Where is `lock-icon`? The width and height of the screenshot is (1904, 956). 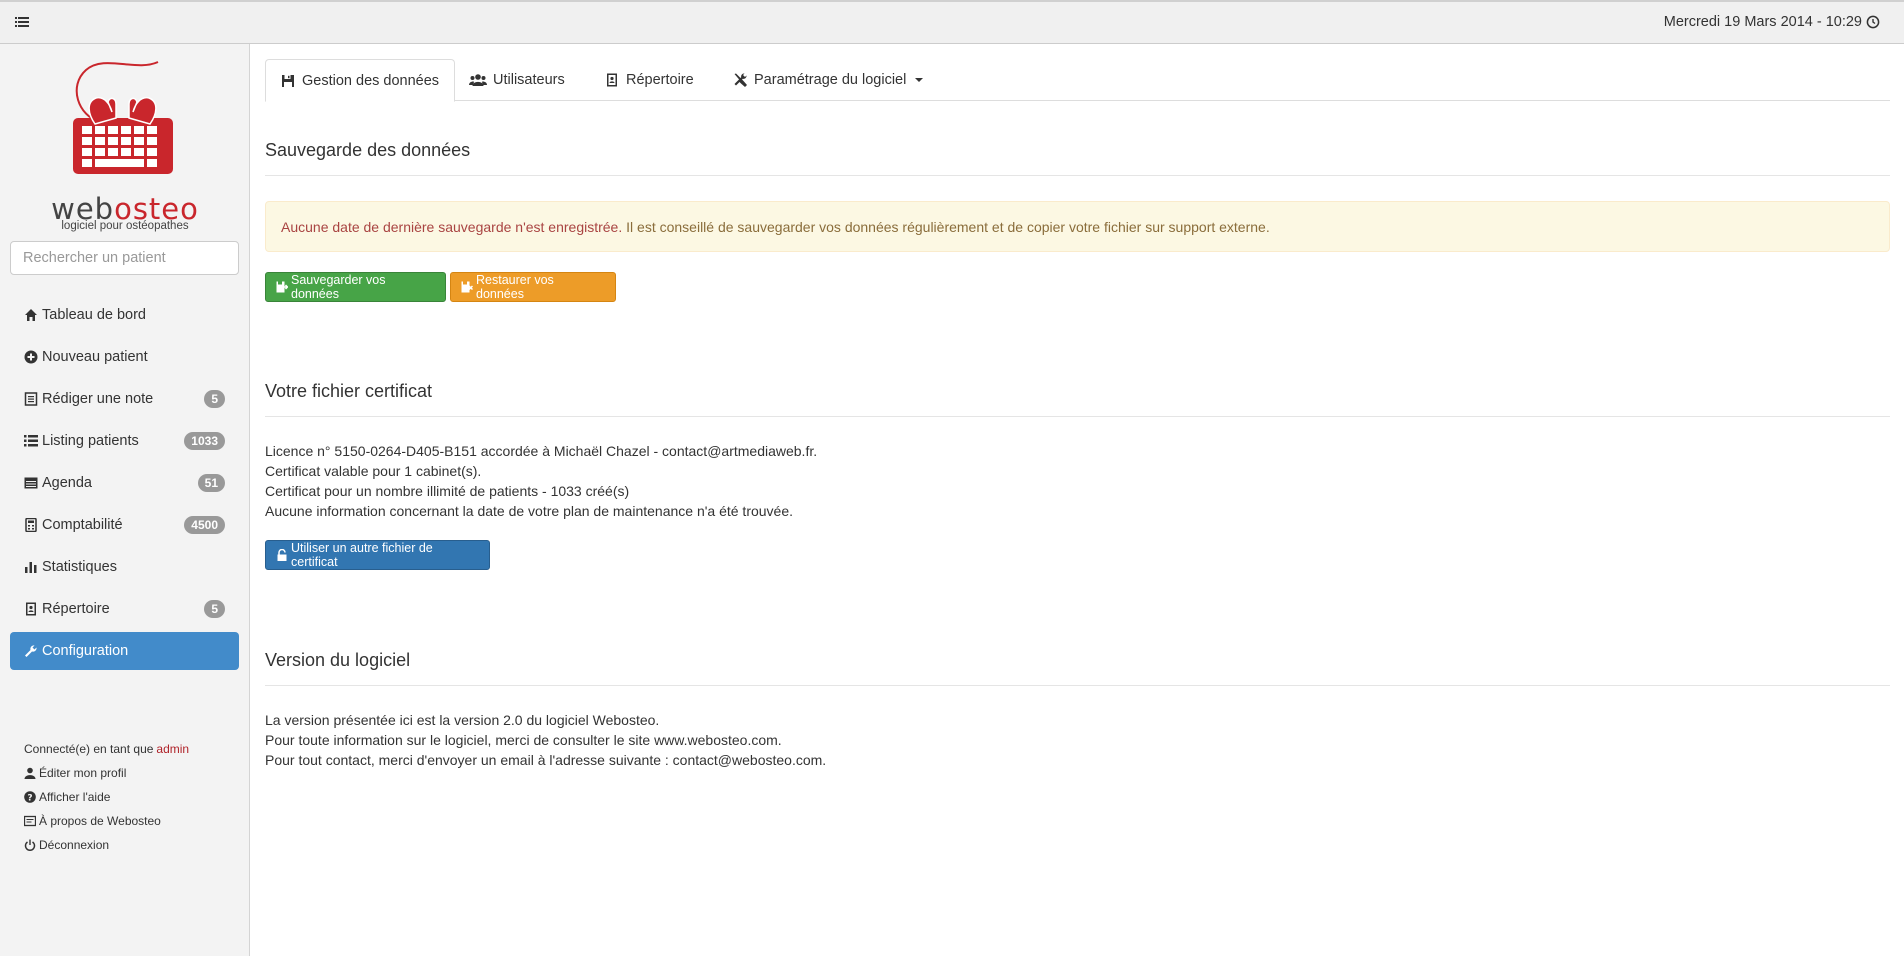
lock-icon is located at coordinates (282, 555).